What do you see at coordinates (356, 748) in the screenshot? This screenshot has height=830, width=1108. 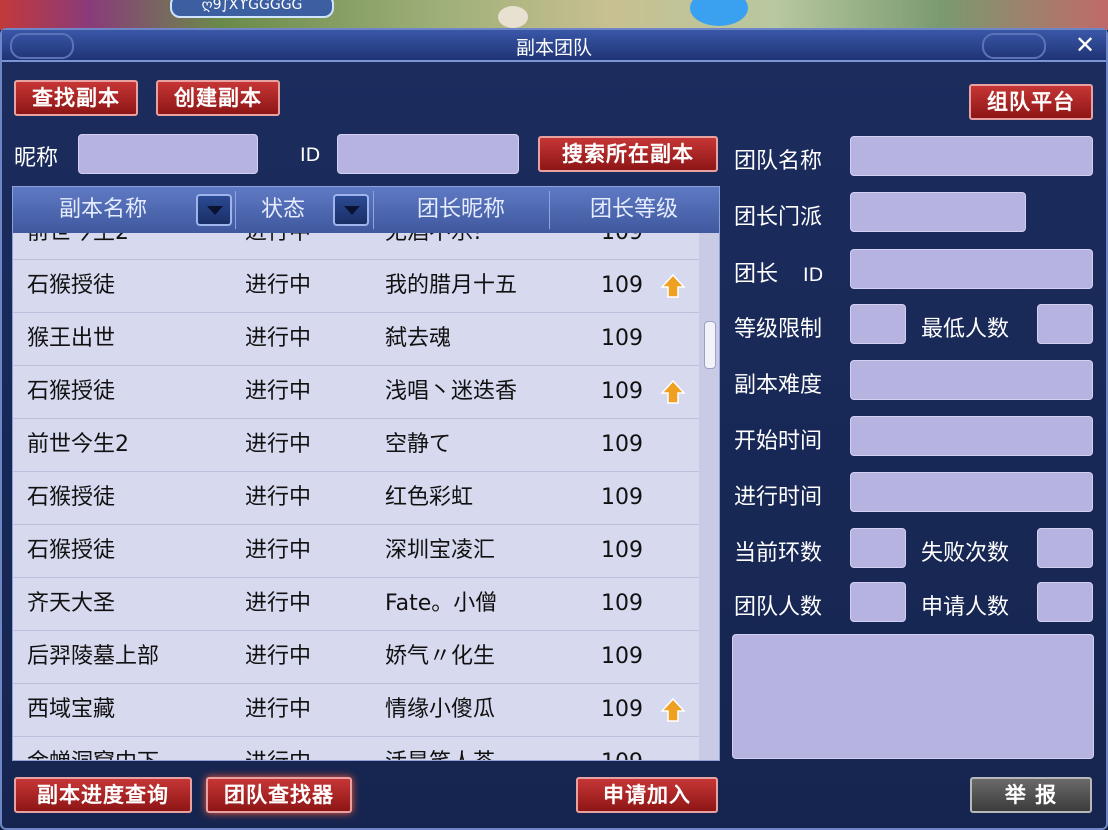 I see `table-row: 金蝉洞窟中下 进行中 活是笑人茶 109` at bounding box center [356, 748].